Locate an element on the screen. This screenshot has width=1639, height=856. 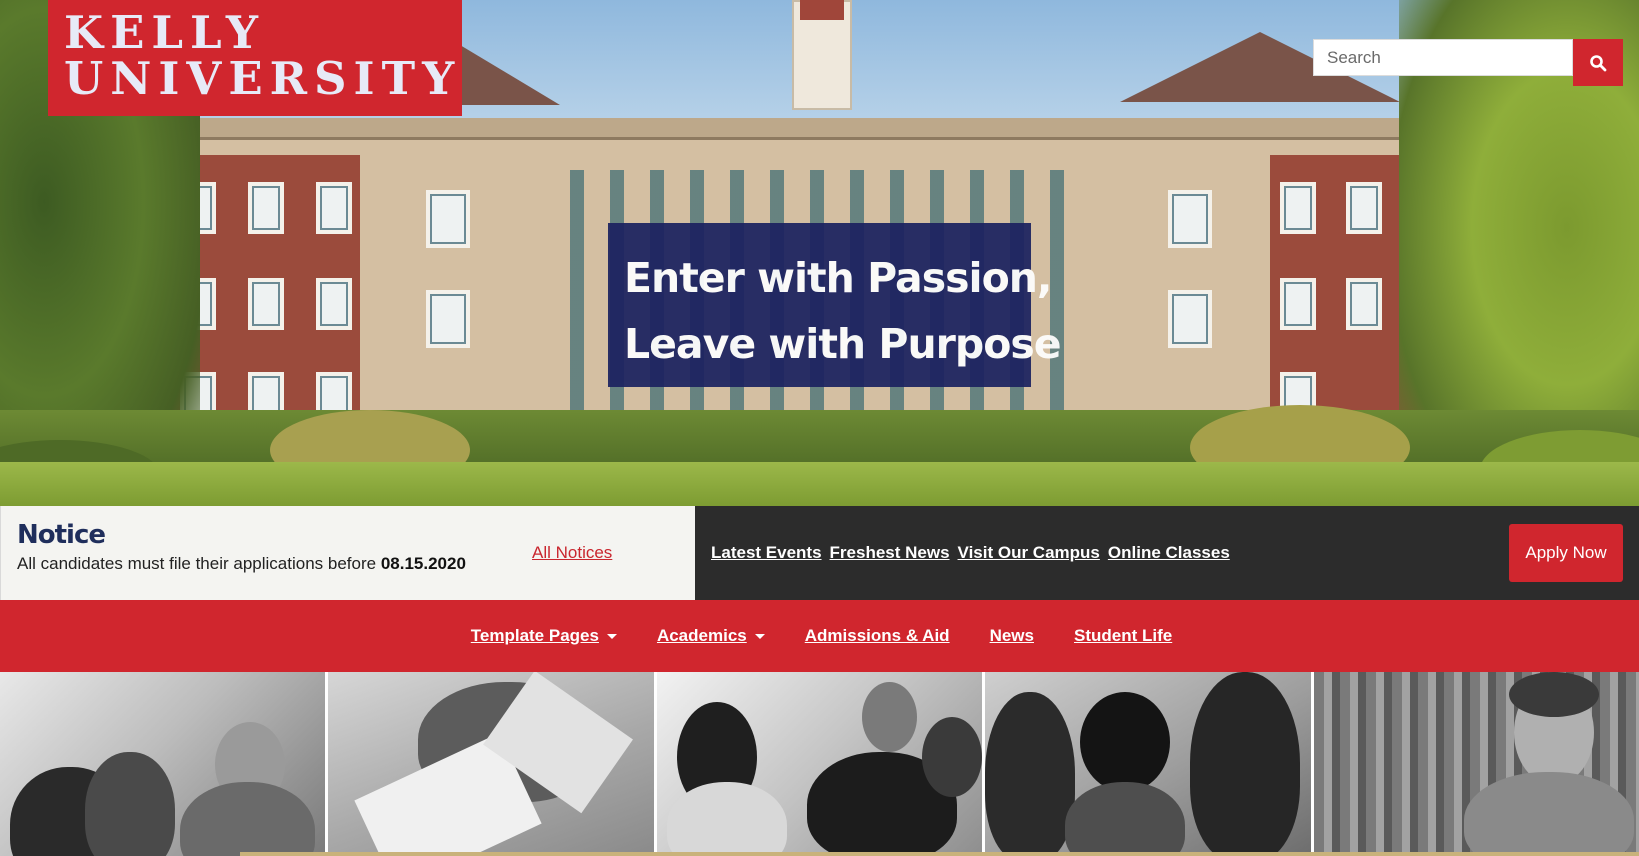
search-icon is located at coordinates (1598, 62).